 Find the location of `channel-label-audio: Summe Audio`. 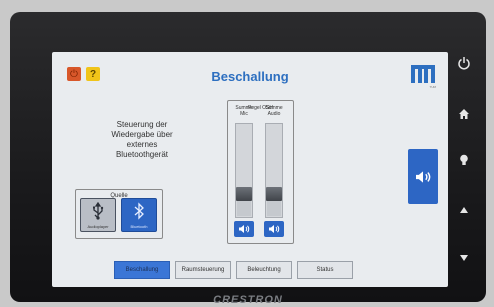

channel-label-audio: Summe Audio is located at coordinates (274, 111).